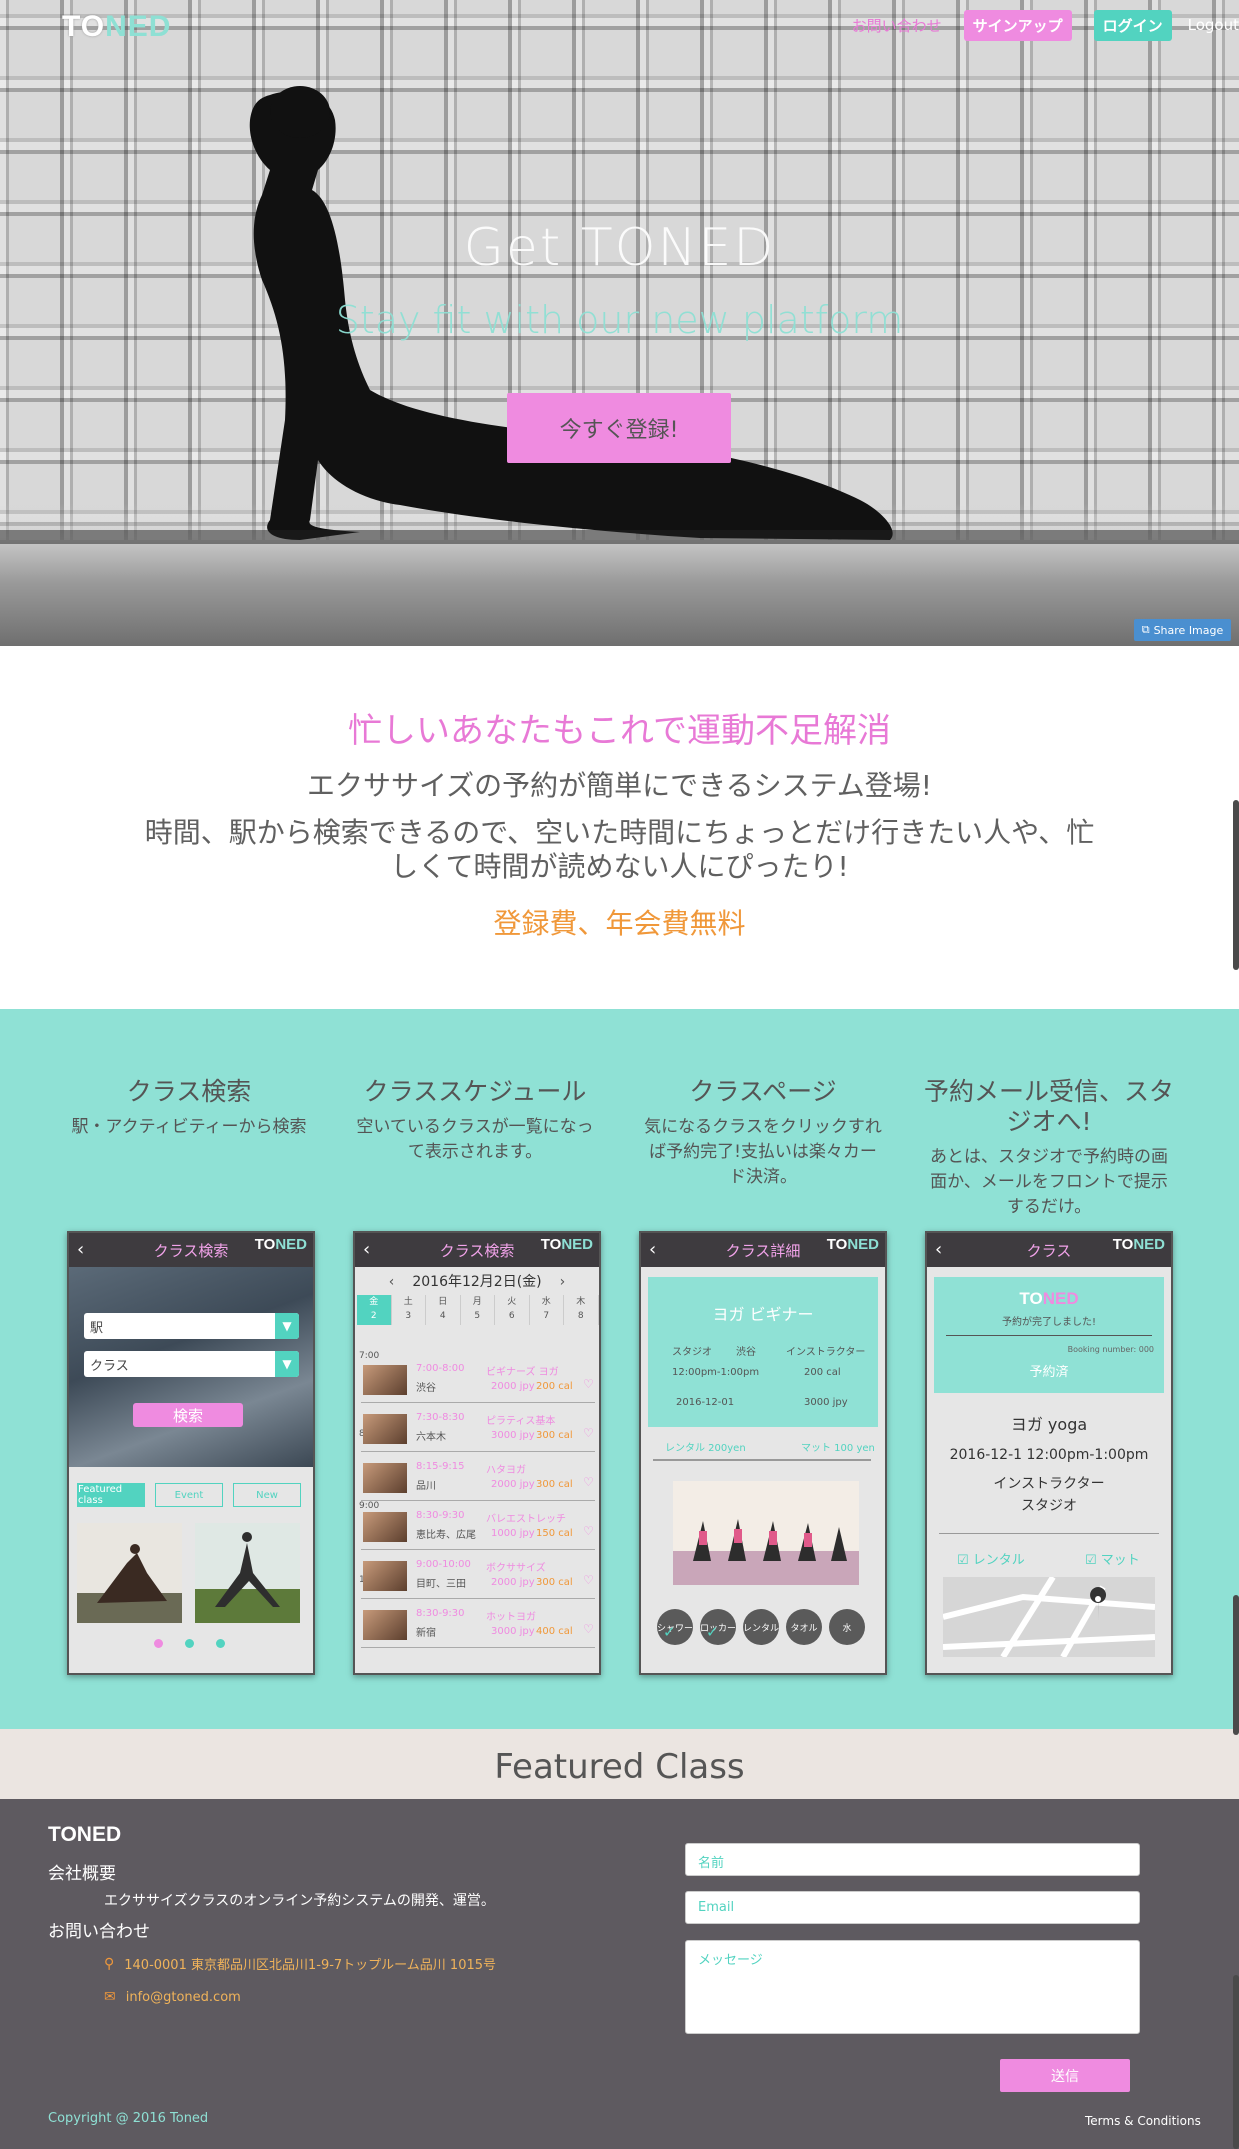 Image resolution: width=1239 pixels, height=2149 pixels. What do you see at coordinates (526, 1519) in the screenshot?
I see `class-name: バレエストレッチ` at bounding box center [526, 1519].